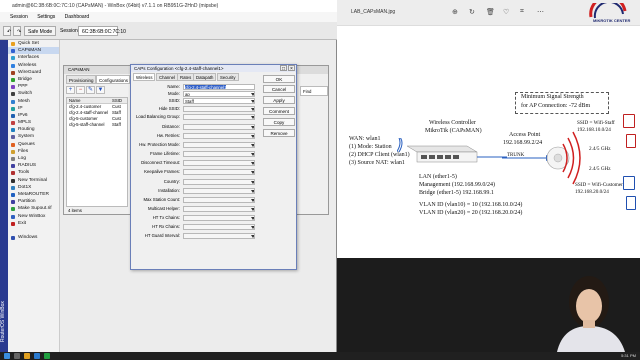 This screenshot has height=360, width=640. Describe the element at coordinates (33, 172) in the screenshot. I see `nav-item: Tools` at that location.